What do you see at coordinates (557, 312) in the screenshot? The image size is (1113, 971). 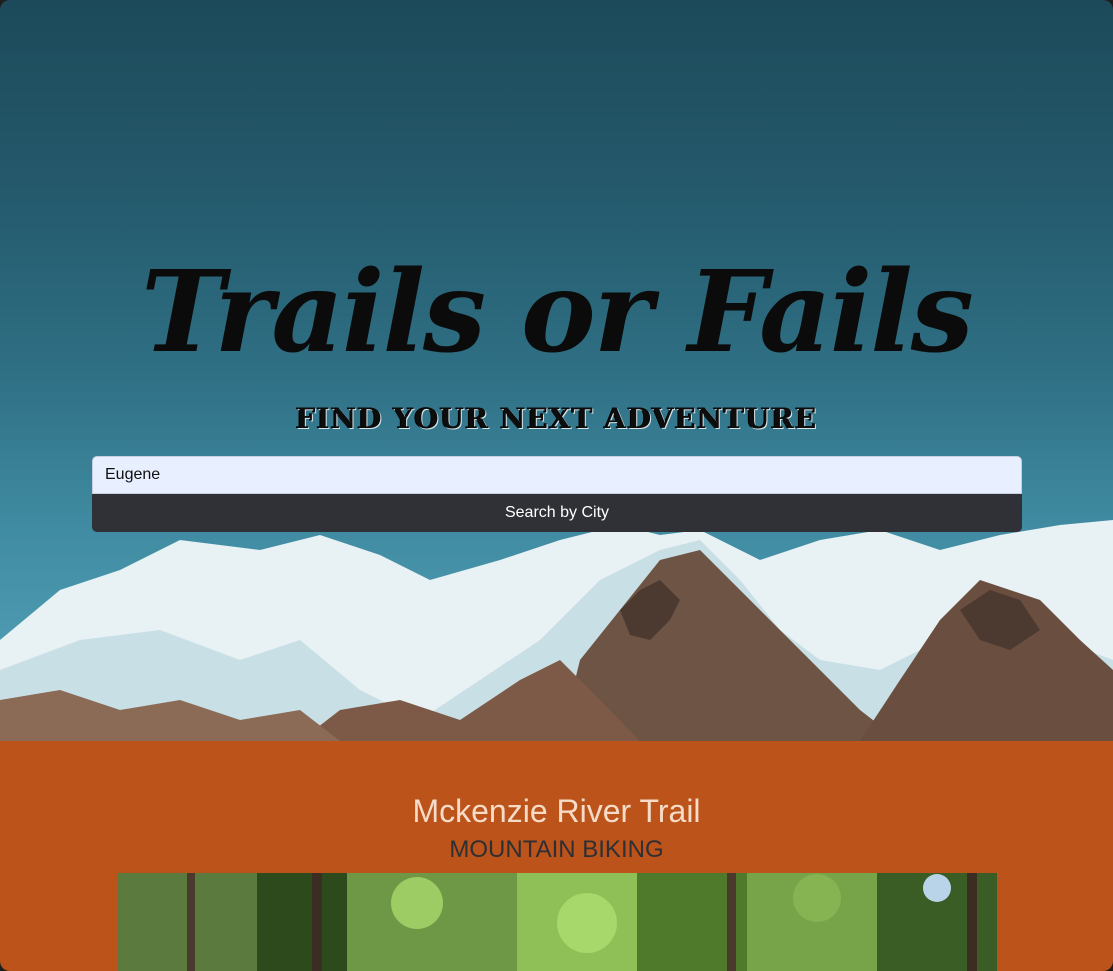 I see `site-title: Trails or Fails` at bounding box center [557, 312].